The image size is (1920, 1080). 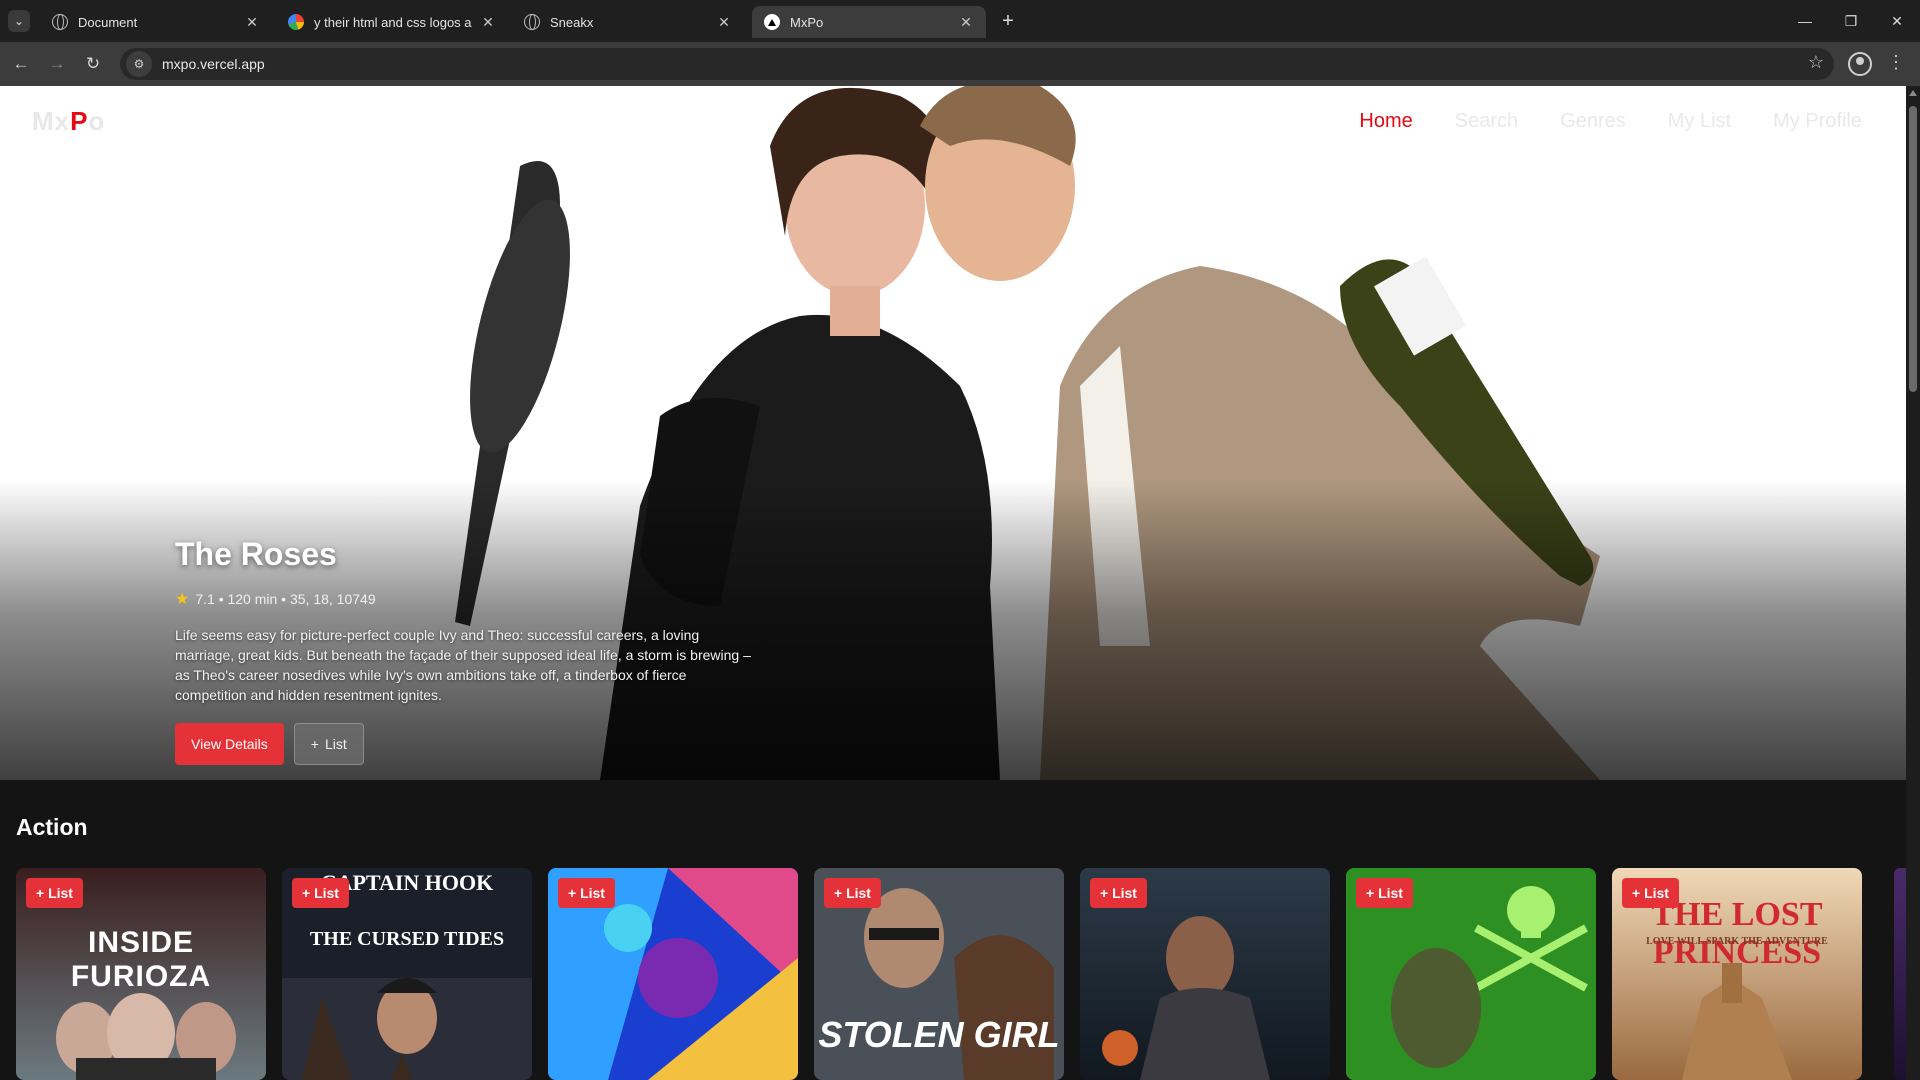 I want to click on movie-card: CAPTAIN HOOK THE CURSED TIDES + List, so click(x=407, y=974).